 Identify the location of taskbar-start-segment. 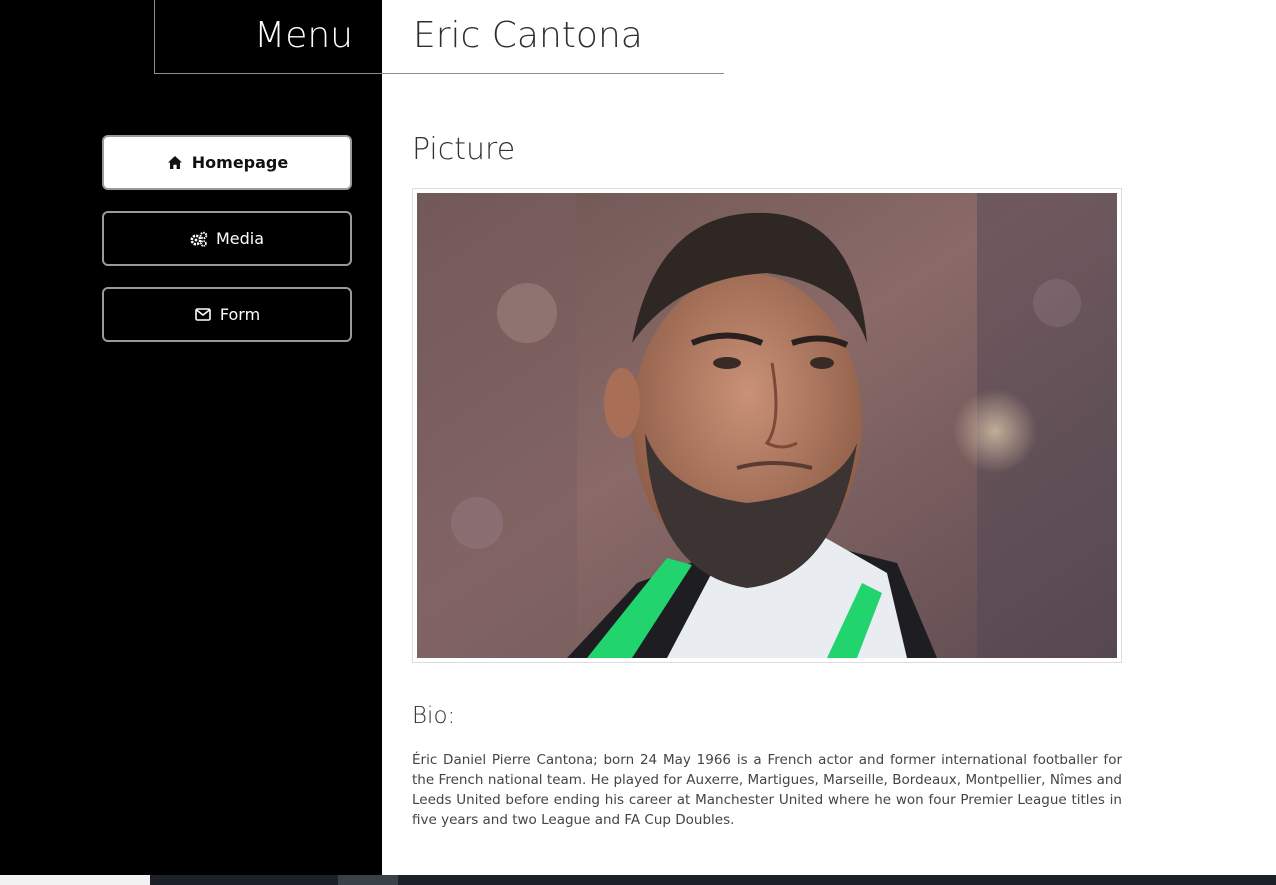
(75, 880).